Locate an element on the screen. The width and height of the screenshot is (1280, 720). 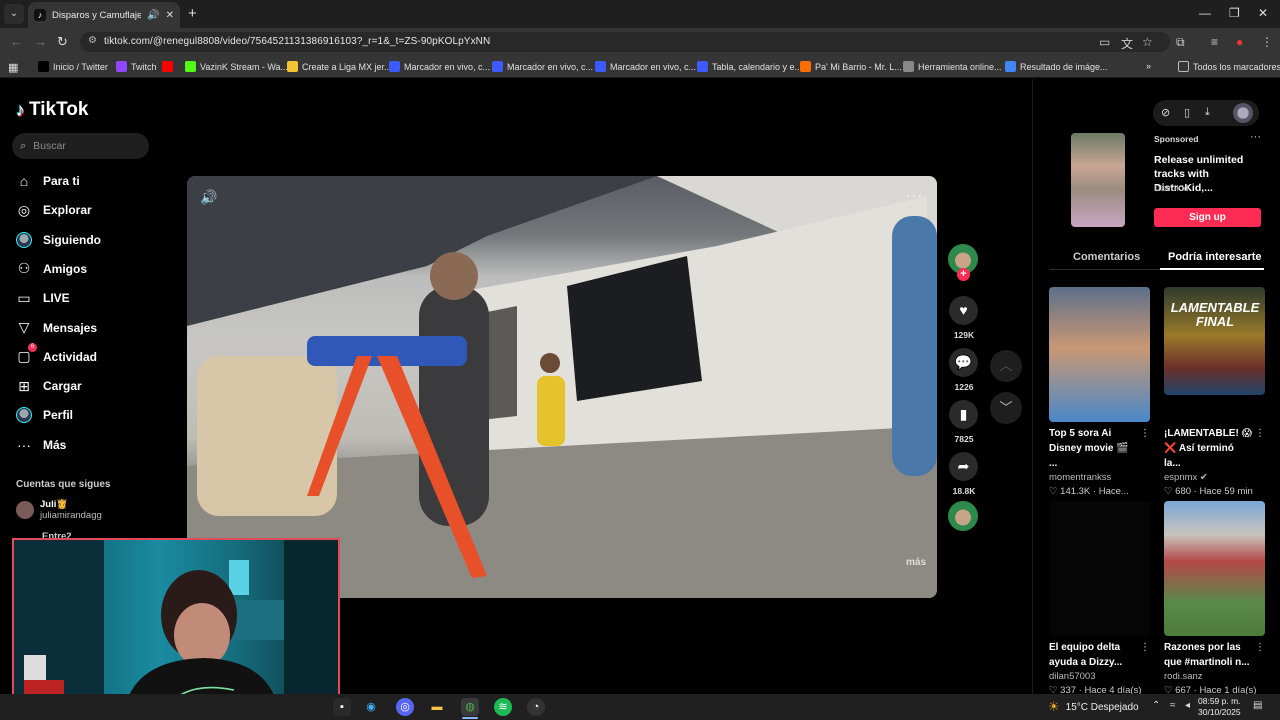
restore-icon: ❐ is located at coordinates (1234, 13).